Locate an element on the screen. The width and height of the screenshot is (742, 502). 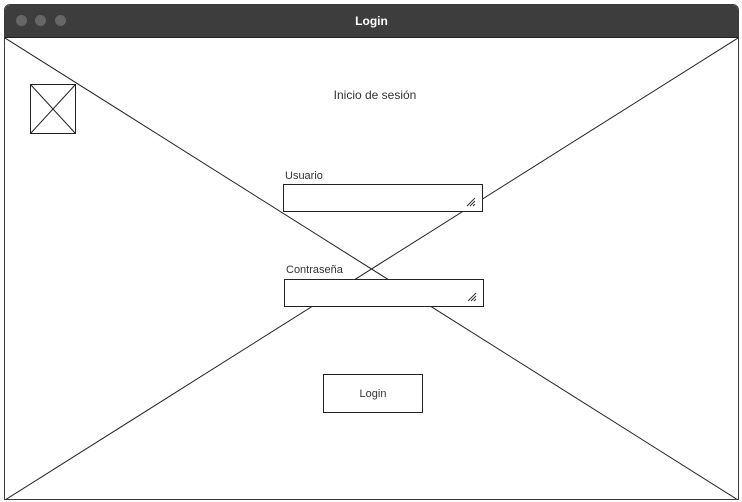
title-bar: Login is located at coordinates (371, 21).